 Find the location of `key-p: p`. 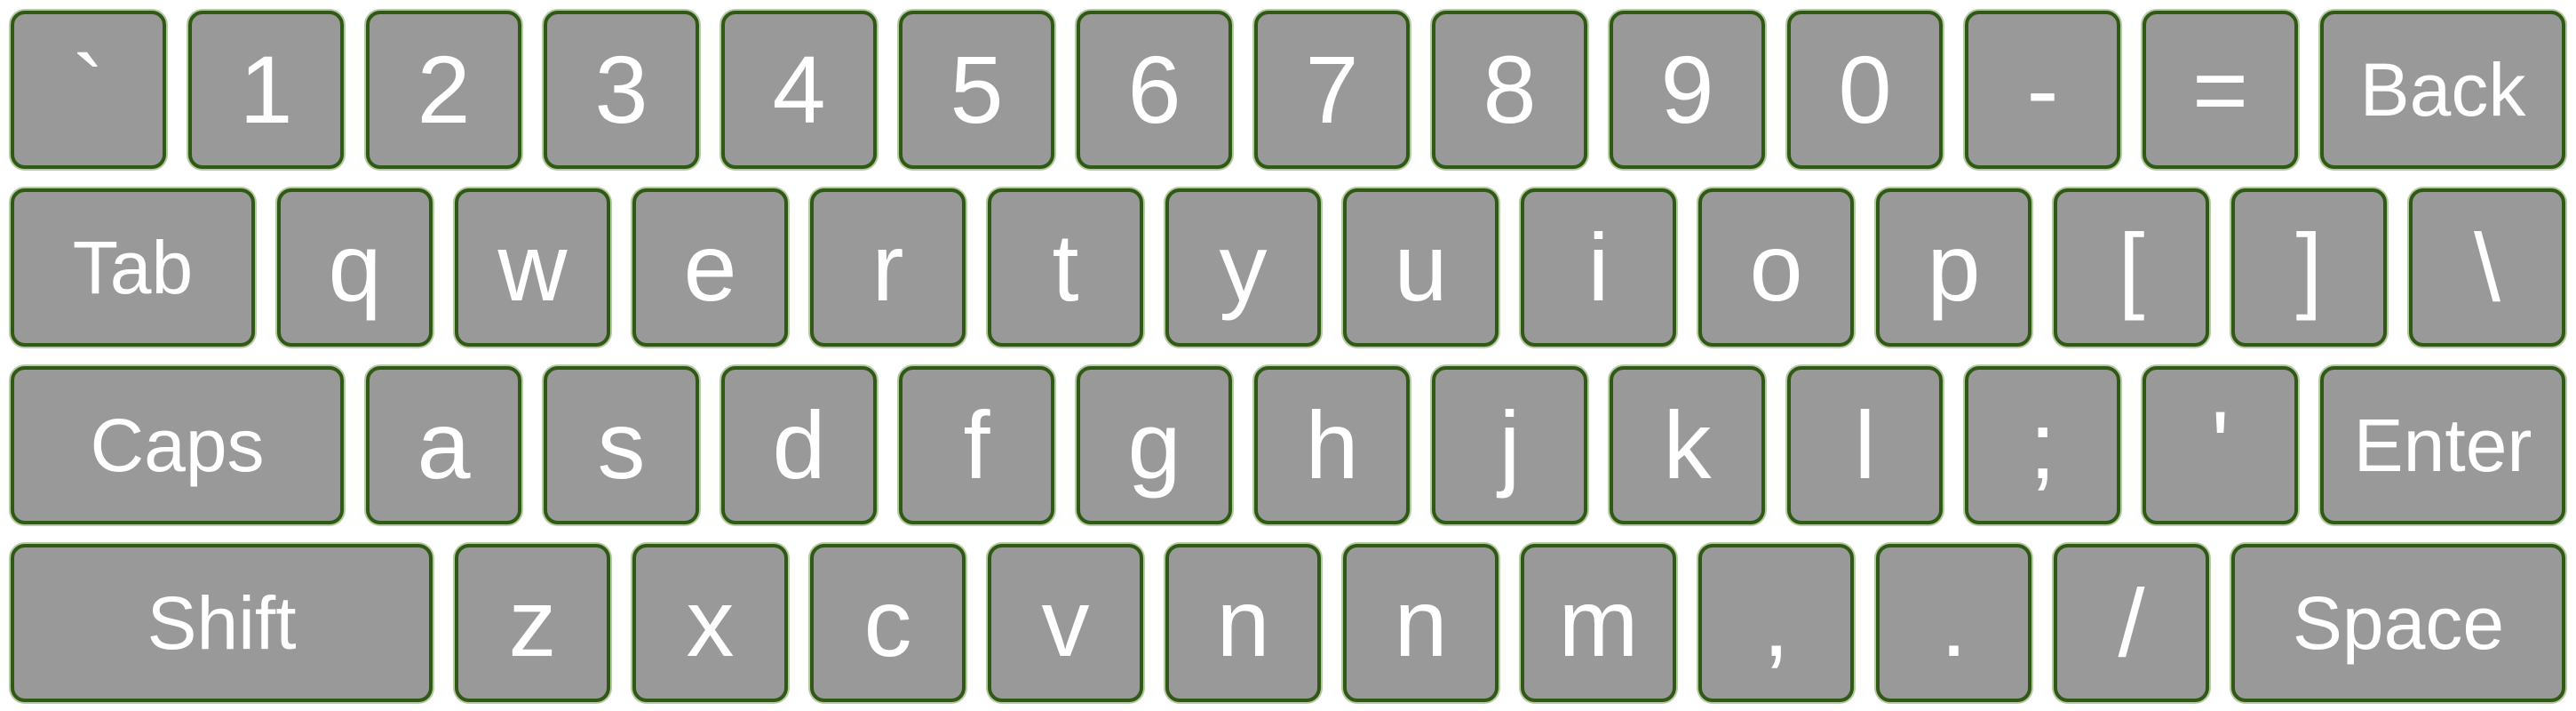

key-p: p is located at coordinates (1953, 267).